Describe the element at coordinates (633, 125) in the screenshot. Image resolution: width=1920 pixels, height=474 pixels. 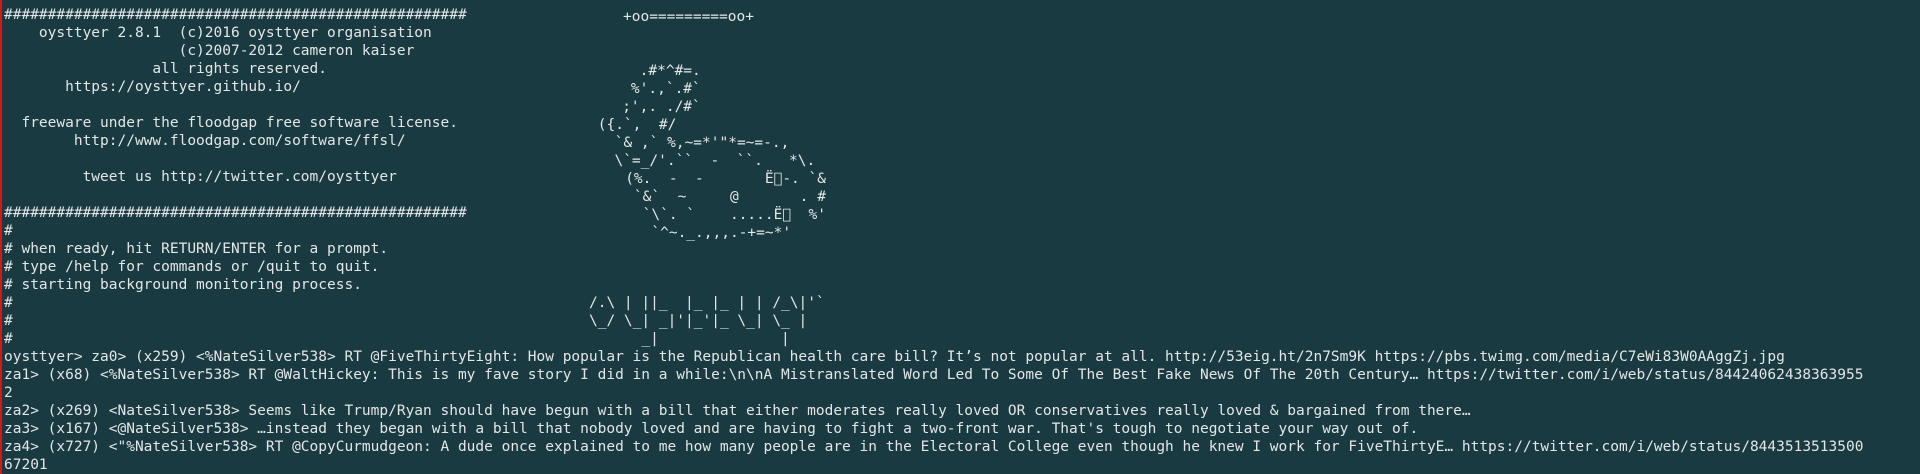
I see `art-line: ({.`, #/` at that location.